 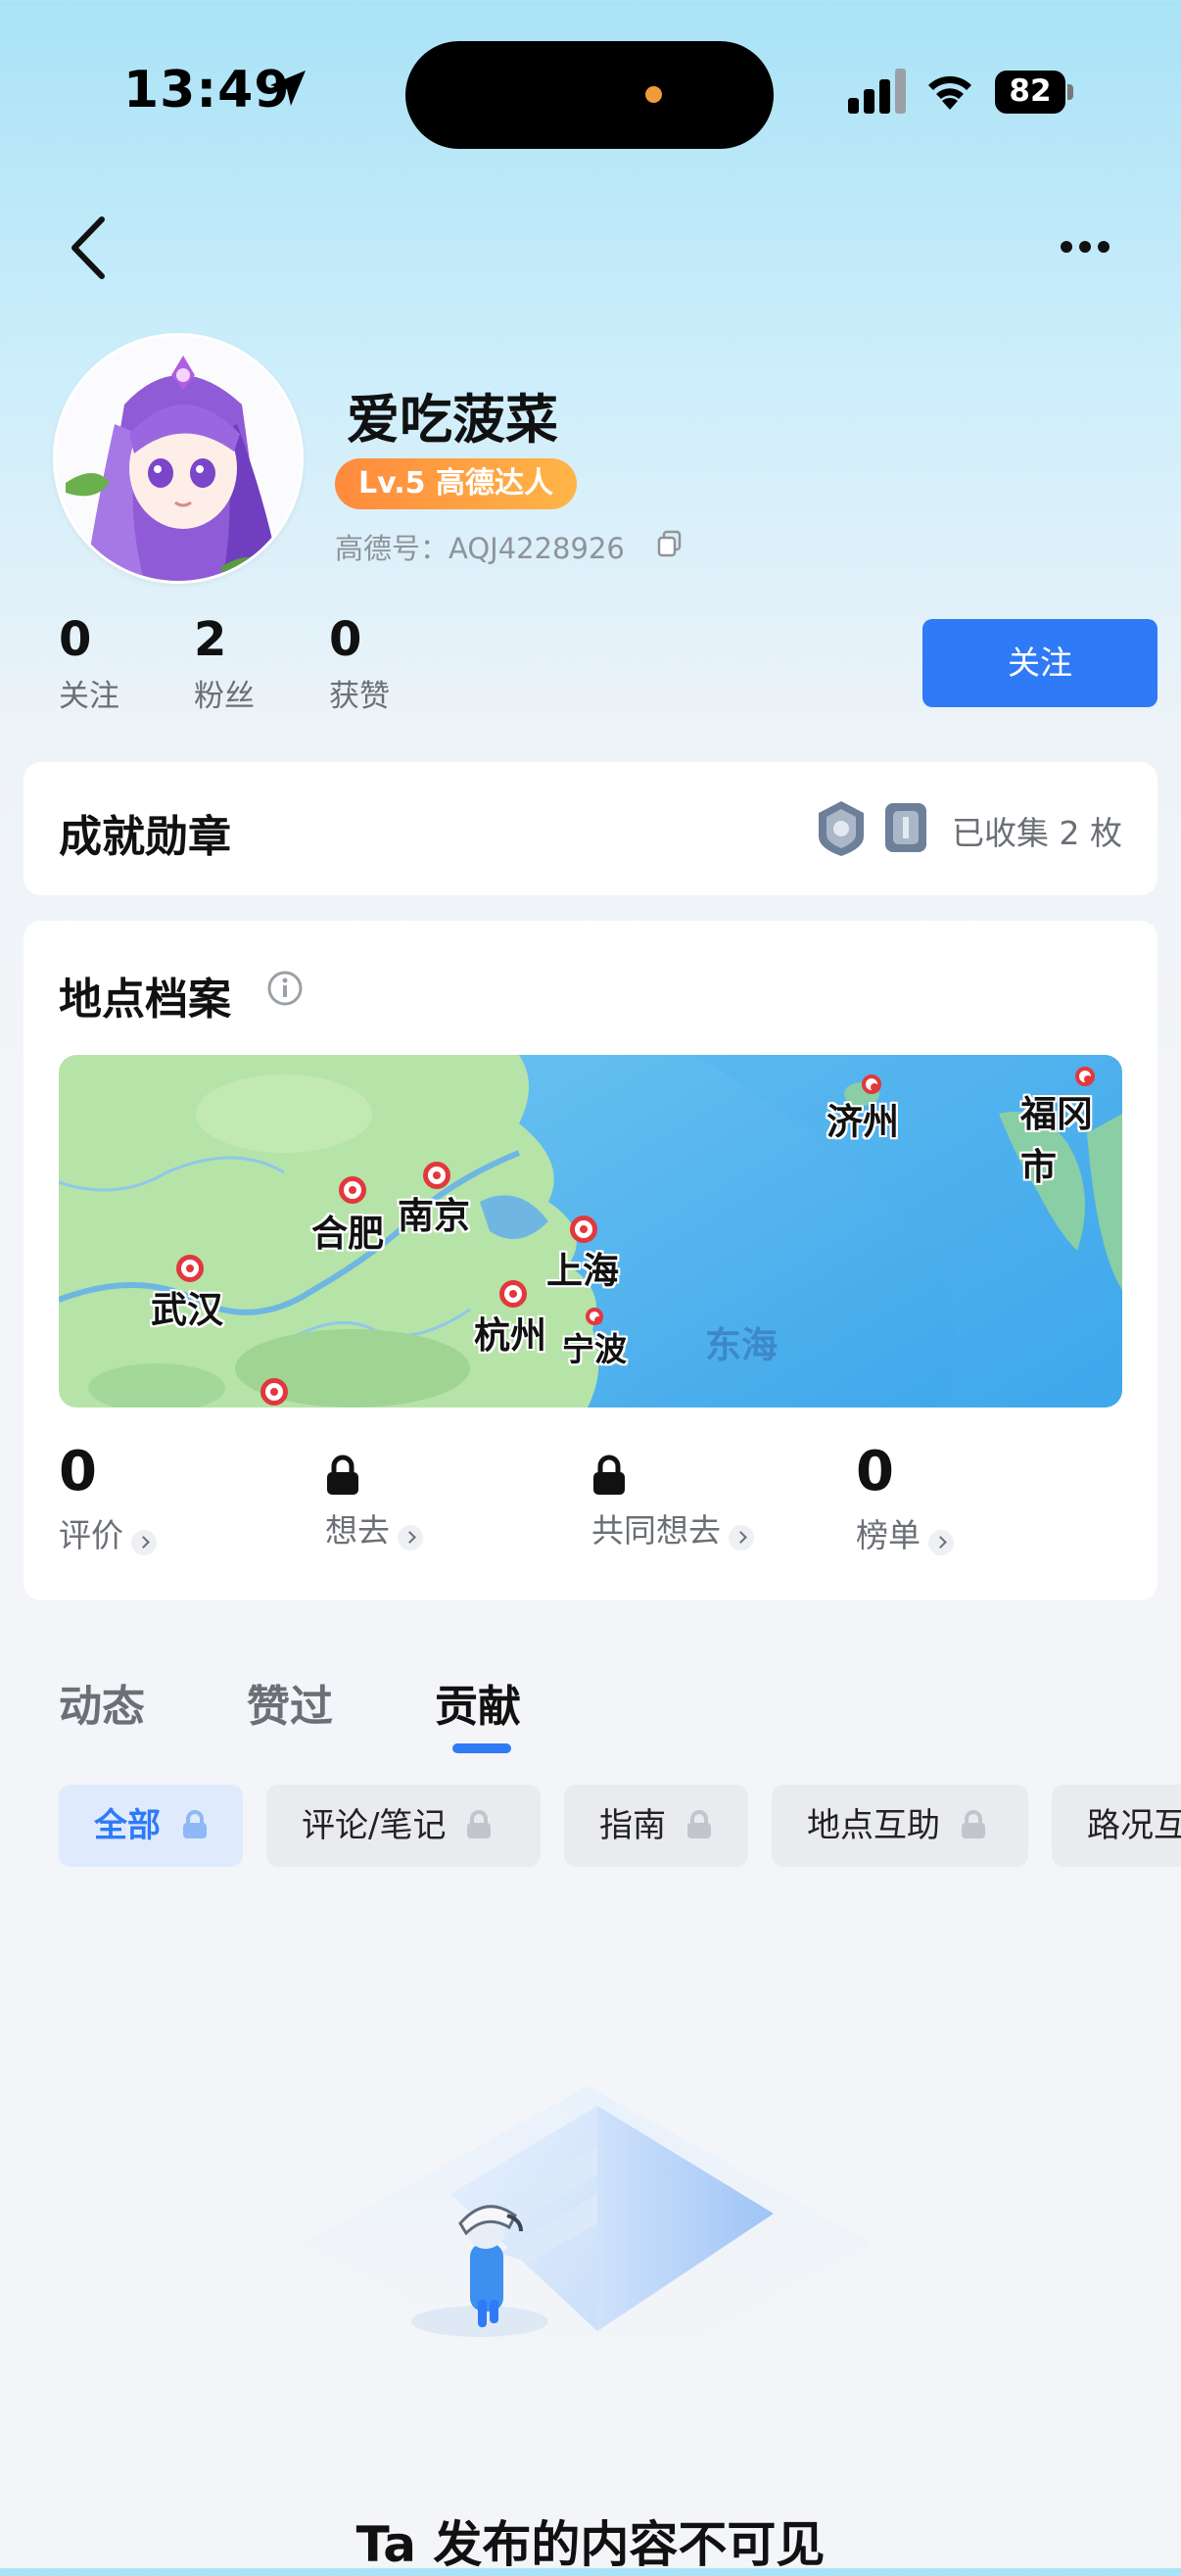 I want to click on info-icon, so click(x=285, y=989).